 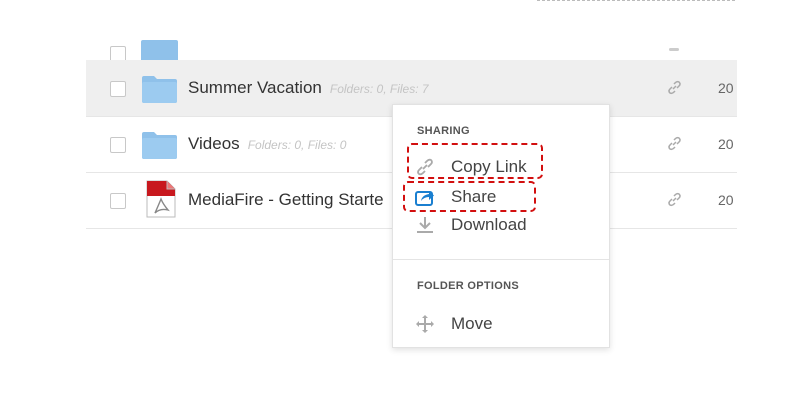 What do you see at coordinates (443, 131) in the screenshot?
I see `sharing-header: SHARING` at bounding box center [443, 131].